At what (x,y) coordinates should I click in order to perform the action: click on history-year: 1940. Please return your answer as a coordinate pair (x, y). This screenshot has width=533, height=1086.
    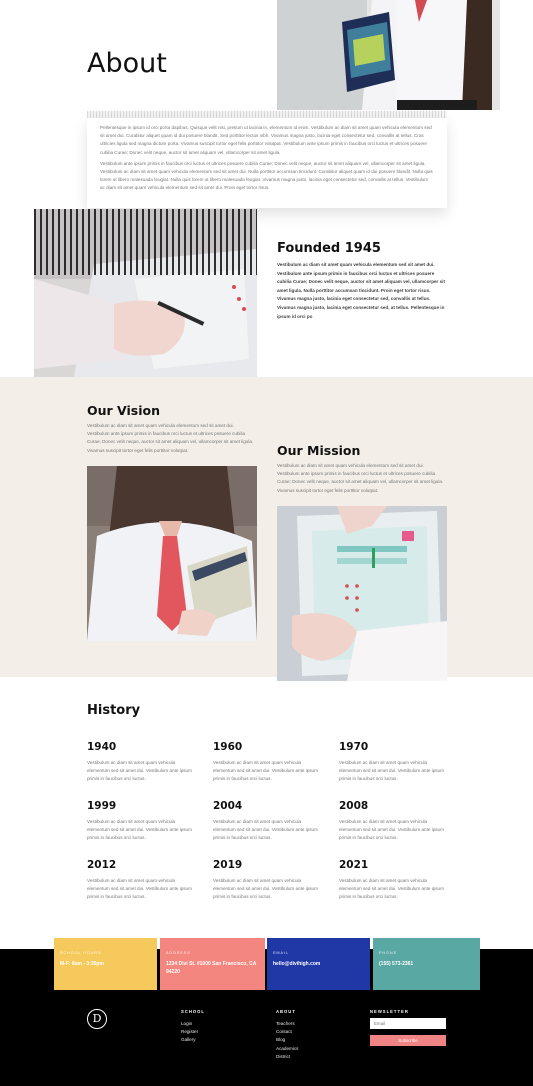
    Looking at the image, I should click on (102, 747).